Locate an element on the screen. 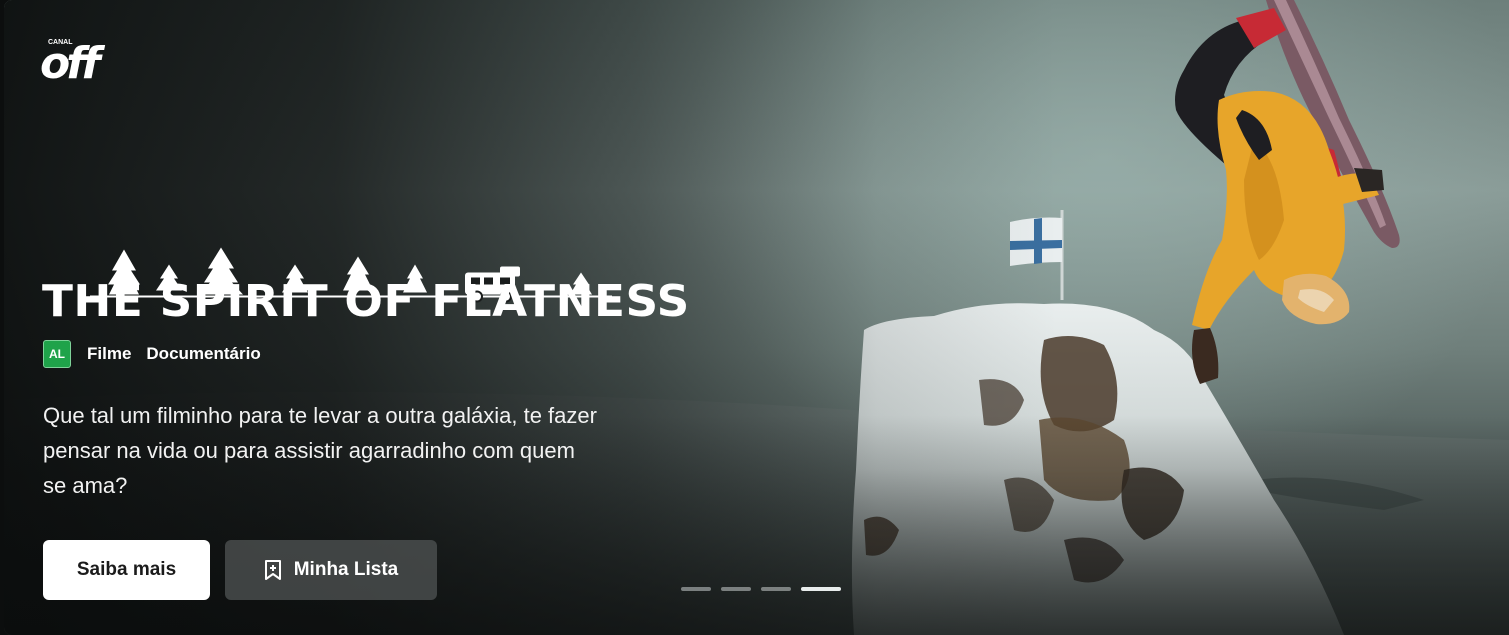 The width and height of the screenshot is (1509, 635). age-rating-badge: AL is located at coordinates (57, 354).